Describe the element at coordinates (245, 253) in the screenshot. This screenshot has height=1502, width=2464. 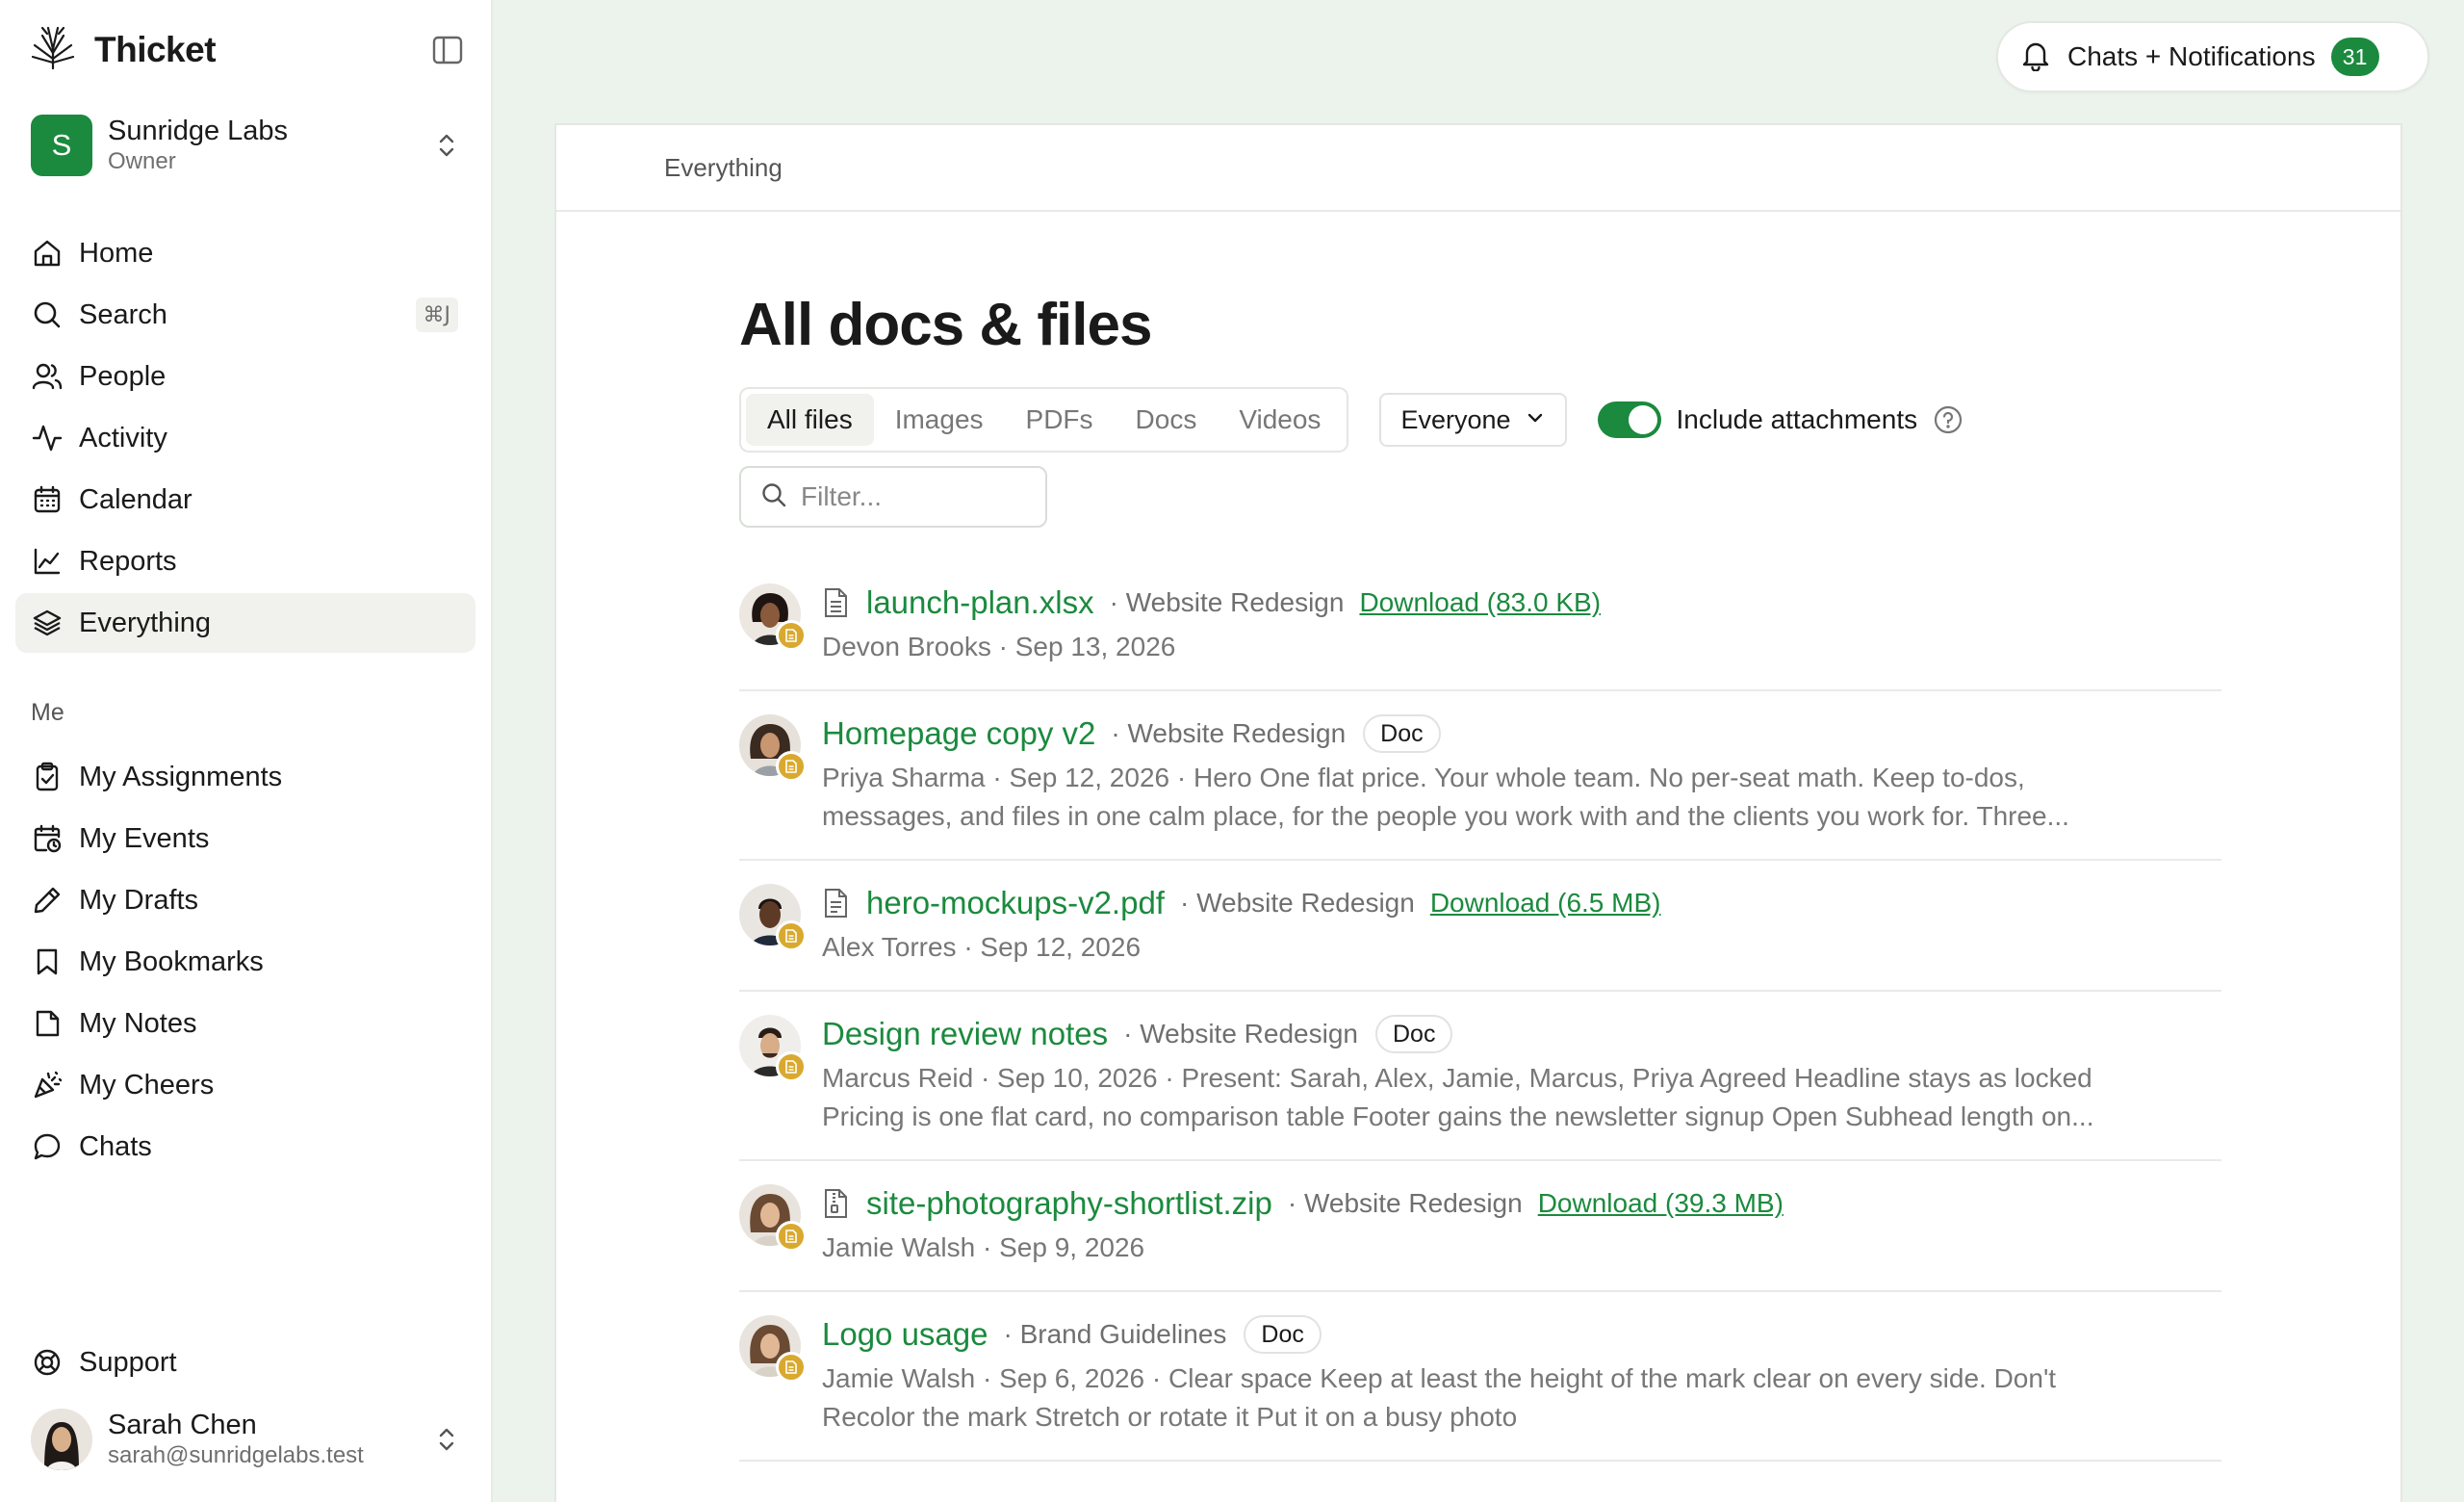
I see `nav-item-home: Home` at that location.